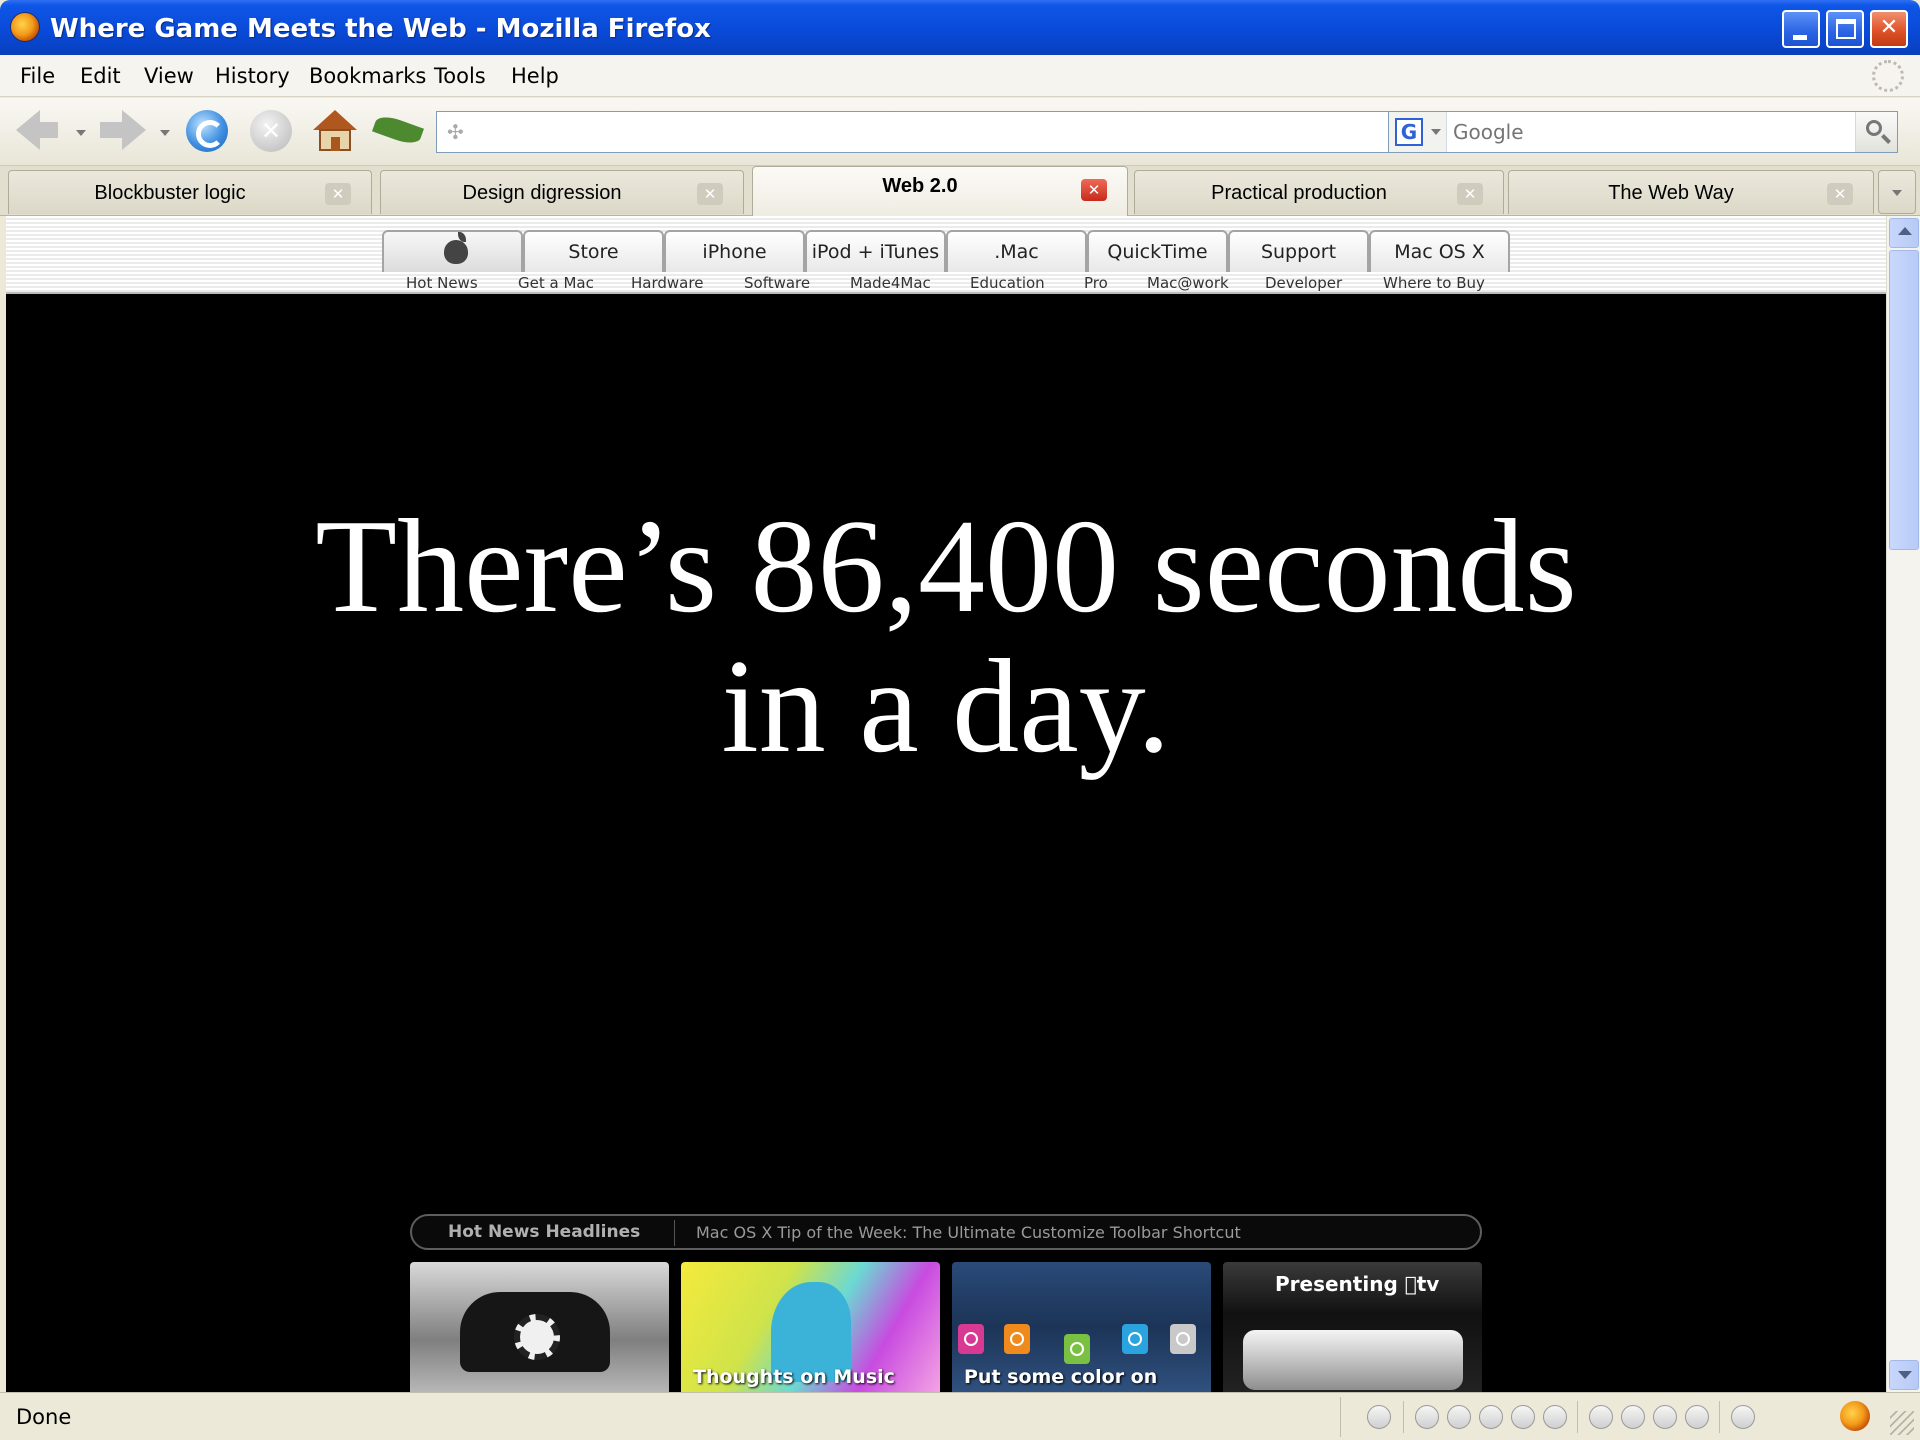  Describe the element at coordinates (335, 120) in the screenshot. I see `home-roof` at that location.